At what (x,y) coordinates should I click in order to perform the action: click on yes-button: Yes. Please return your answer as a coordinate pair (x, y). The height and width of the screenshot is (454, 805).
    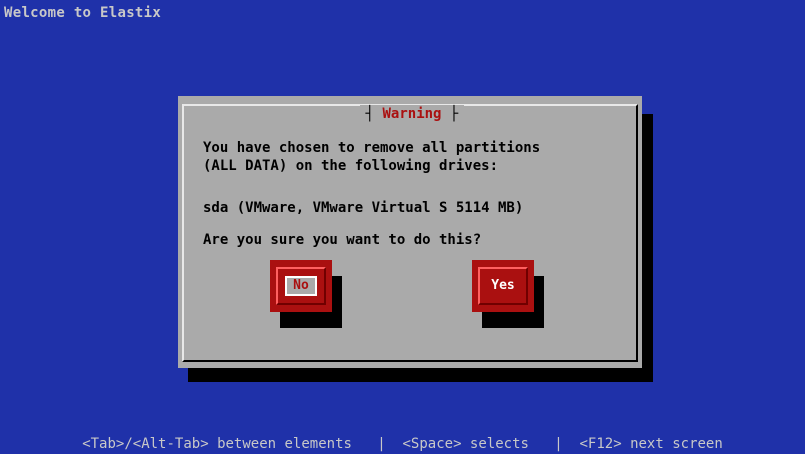
    Looking at the image, I should click on (503, 286).